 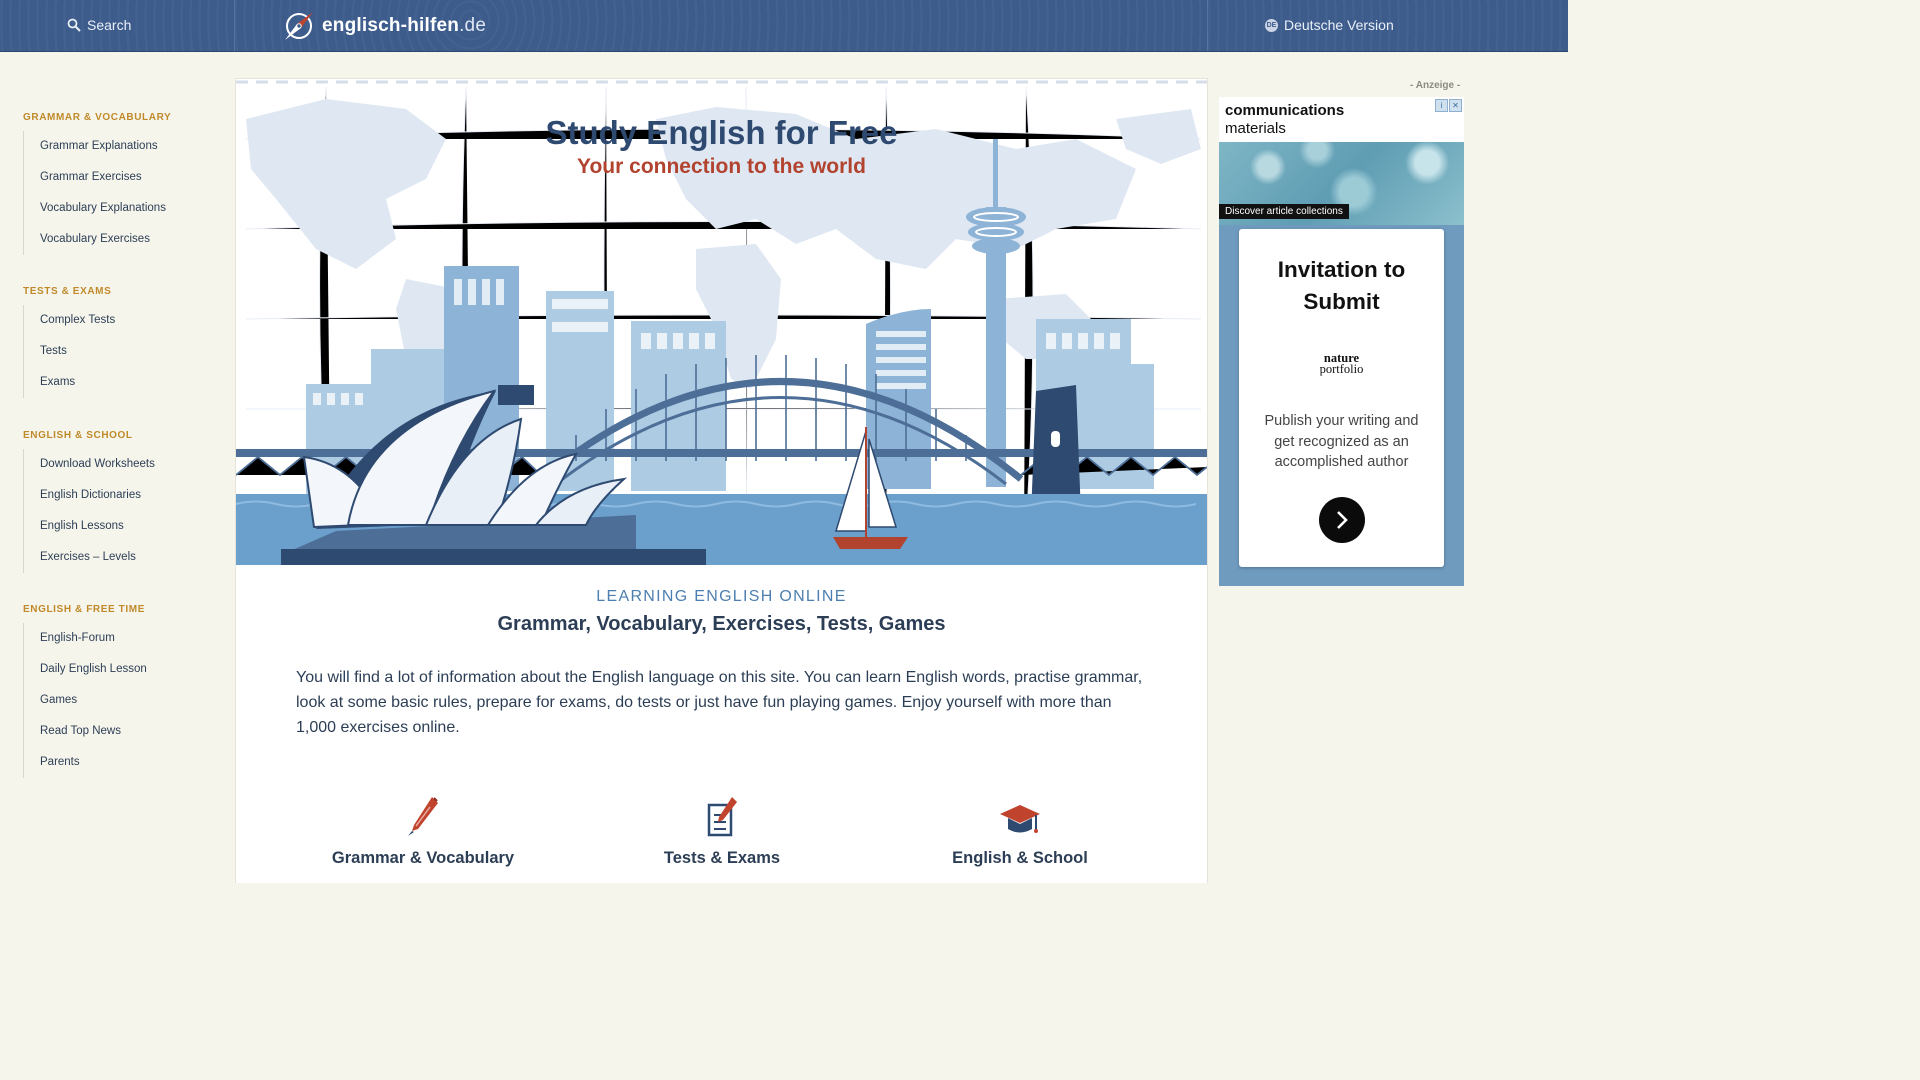 I want to click on test-document-icon, so click(x=722, y=816).